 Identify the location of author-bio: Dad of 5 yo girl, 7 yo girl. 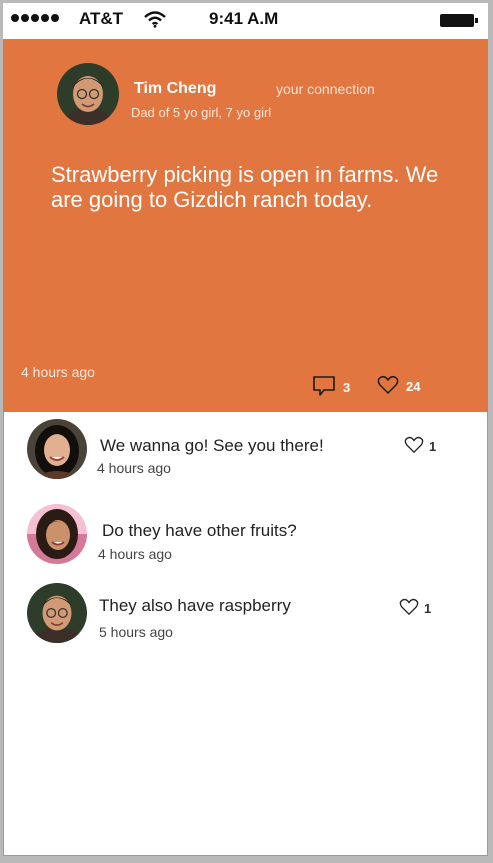
(201, 112).